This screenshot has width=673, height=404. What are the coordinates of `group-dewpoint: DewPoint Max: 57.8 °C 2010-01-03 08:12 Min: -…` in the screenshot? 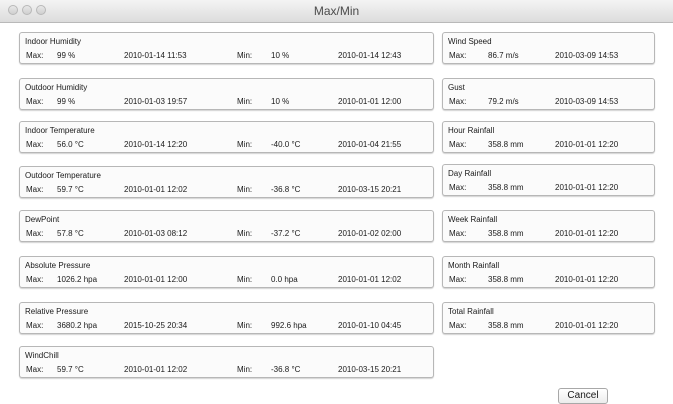 It's located at (226, 226).